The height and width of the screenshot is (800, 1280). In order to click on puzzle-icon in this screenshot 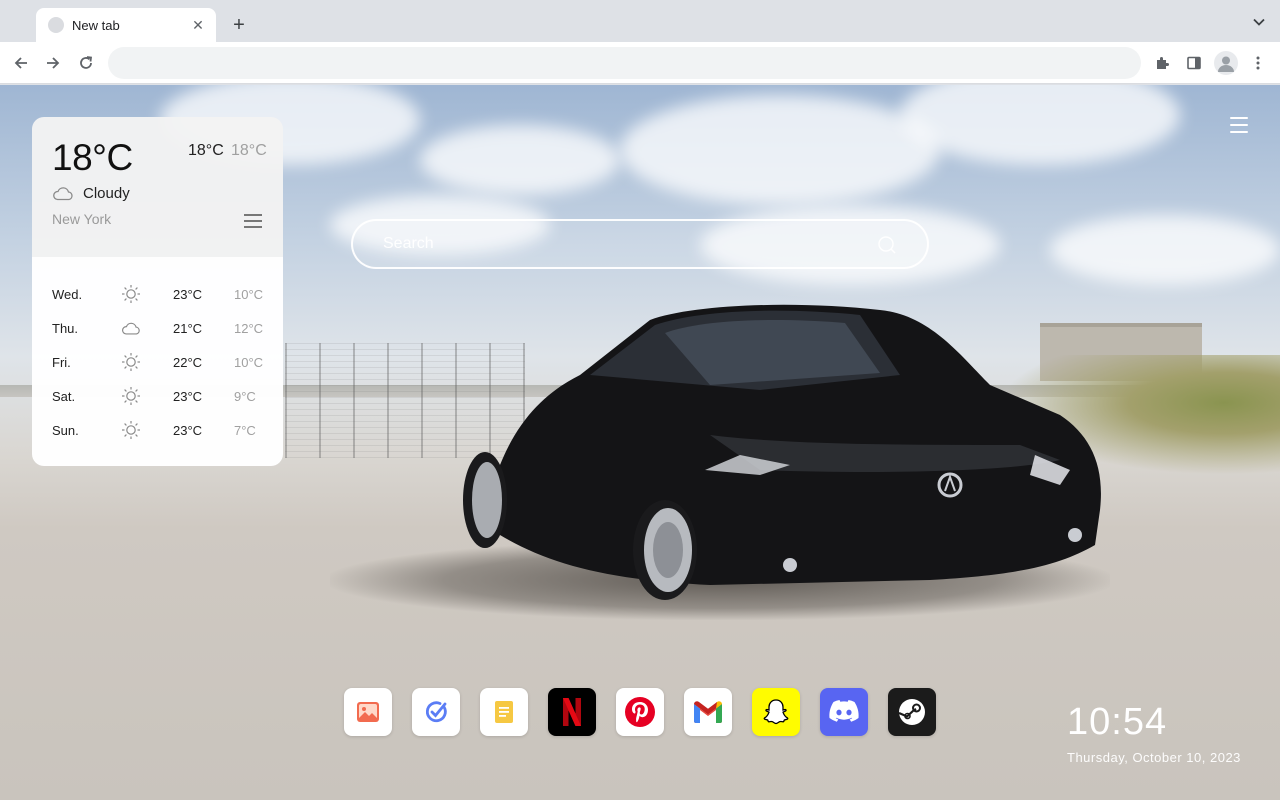, I will do `click(1163, 63)`.